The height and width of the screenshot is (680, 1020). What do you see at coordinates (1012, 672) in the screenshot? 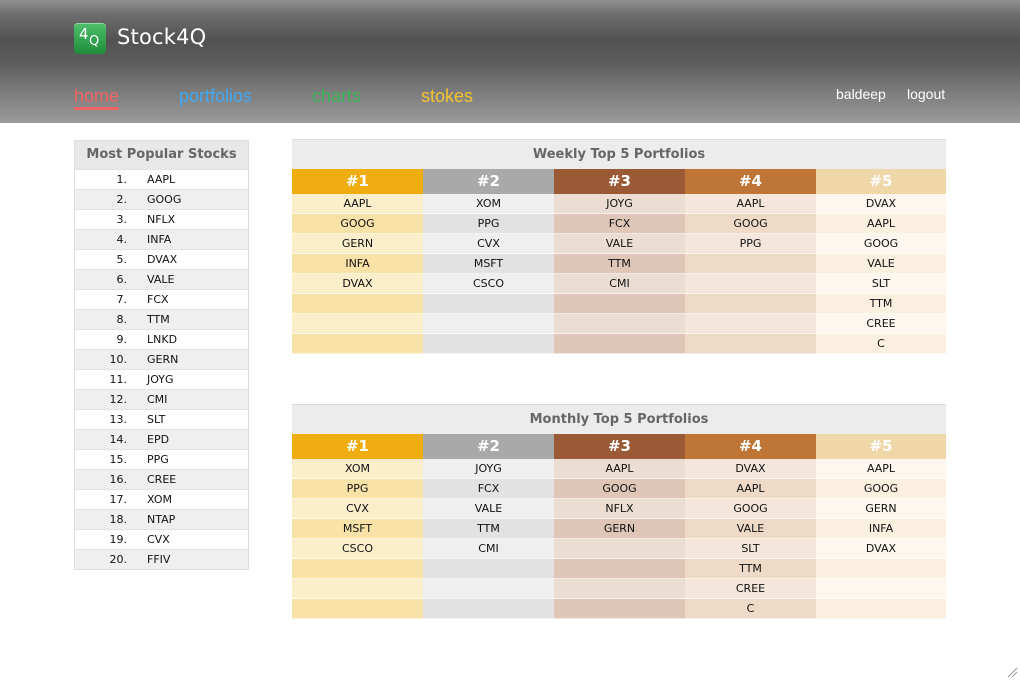
I see `resize-grip-icon` at bounding box center [1012, 672].